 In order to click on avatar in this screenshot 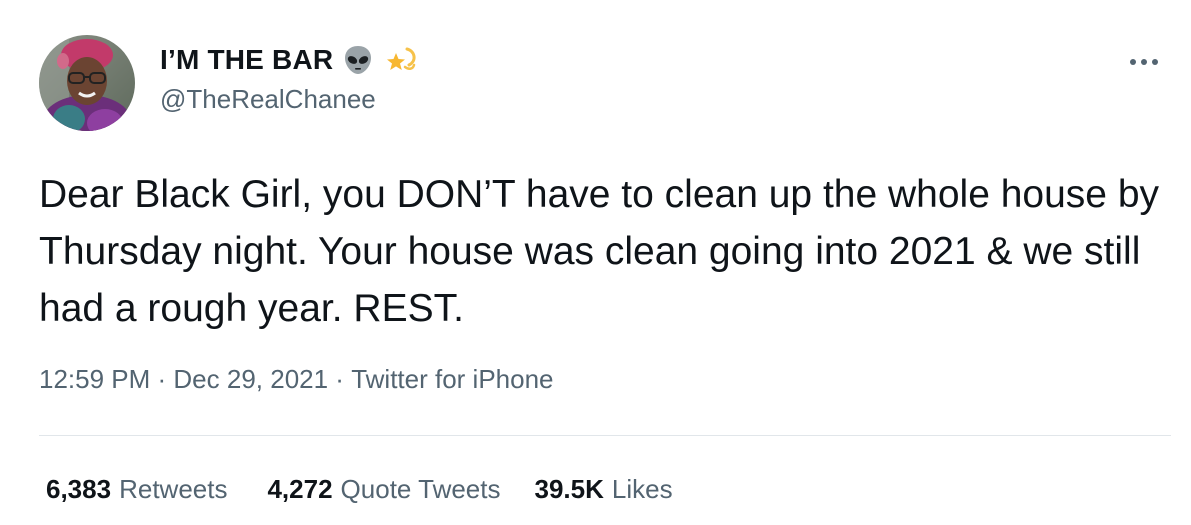, I will do `click(87, 83)`.